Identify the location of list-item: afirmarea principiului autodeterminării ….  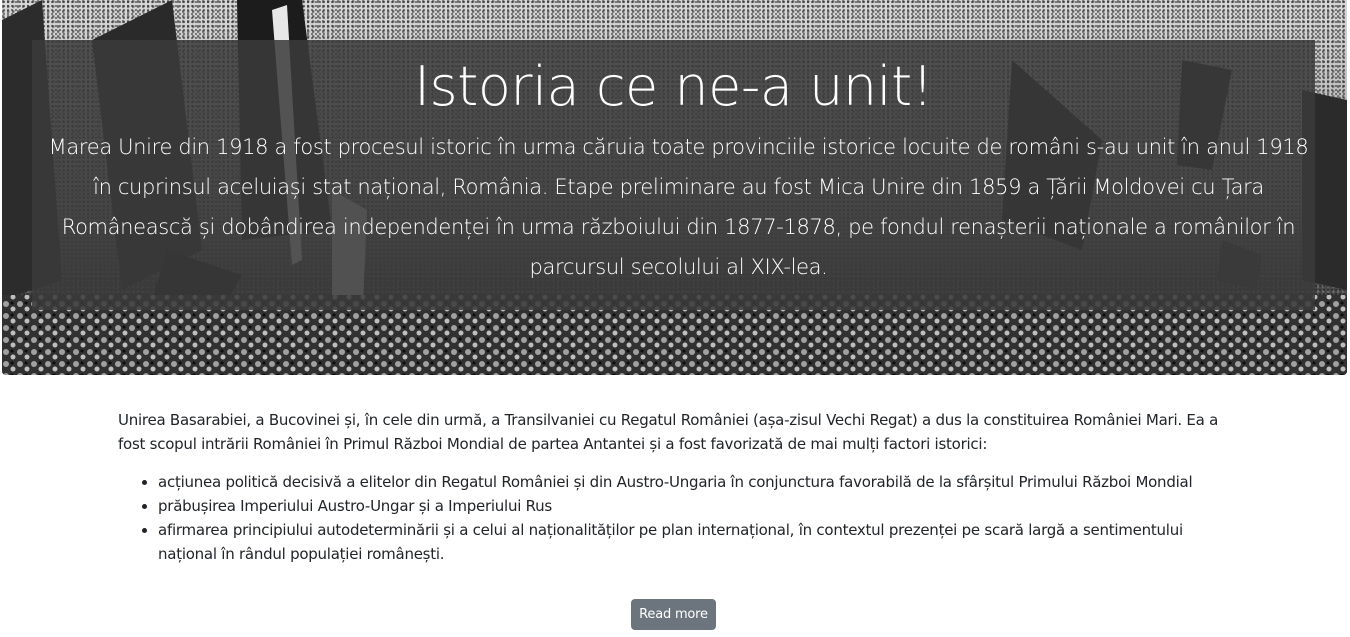
(695, 542).